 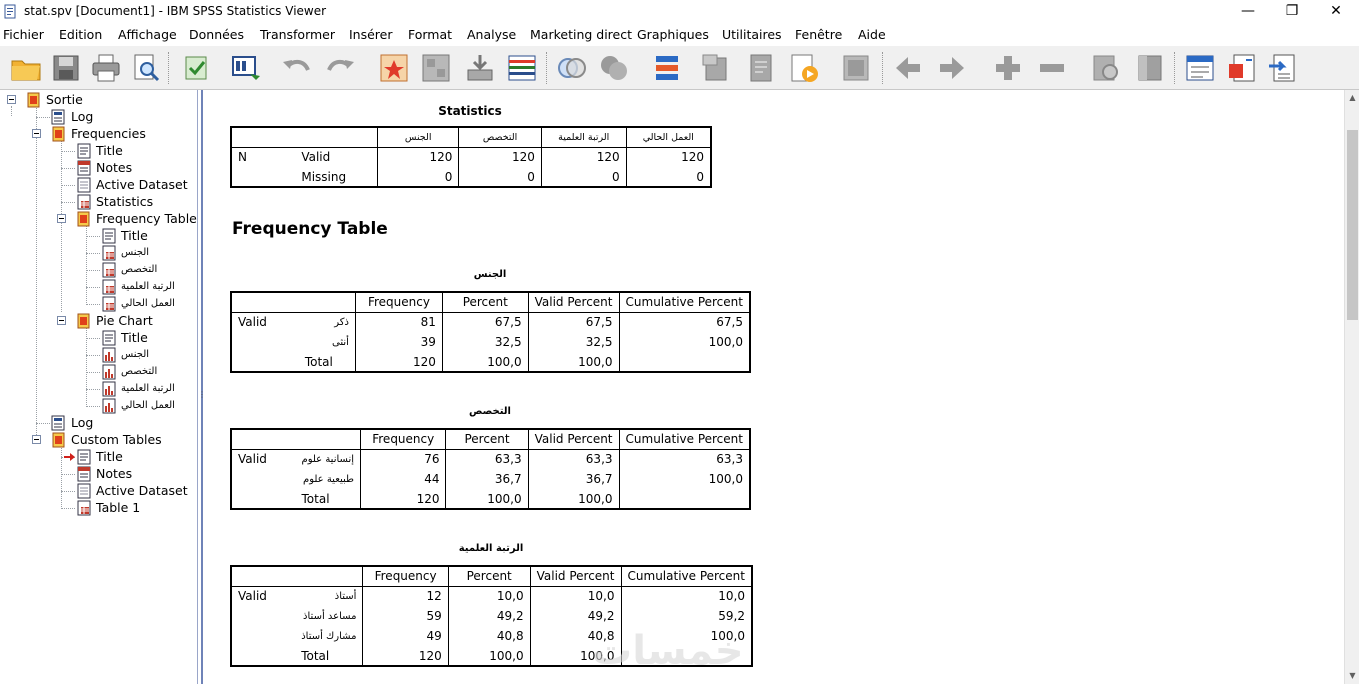 I want to click on row-label-empty, so click(x=265, y=362).